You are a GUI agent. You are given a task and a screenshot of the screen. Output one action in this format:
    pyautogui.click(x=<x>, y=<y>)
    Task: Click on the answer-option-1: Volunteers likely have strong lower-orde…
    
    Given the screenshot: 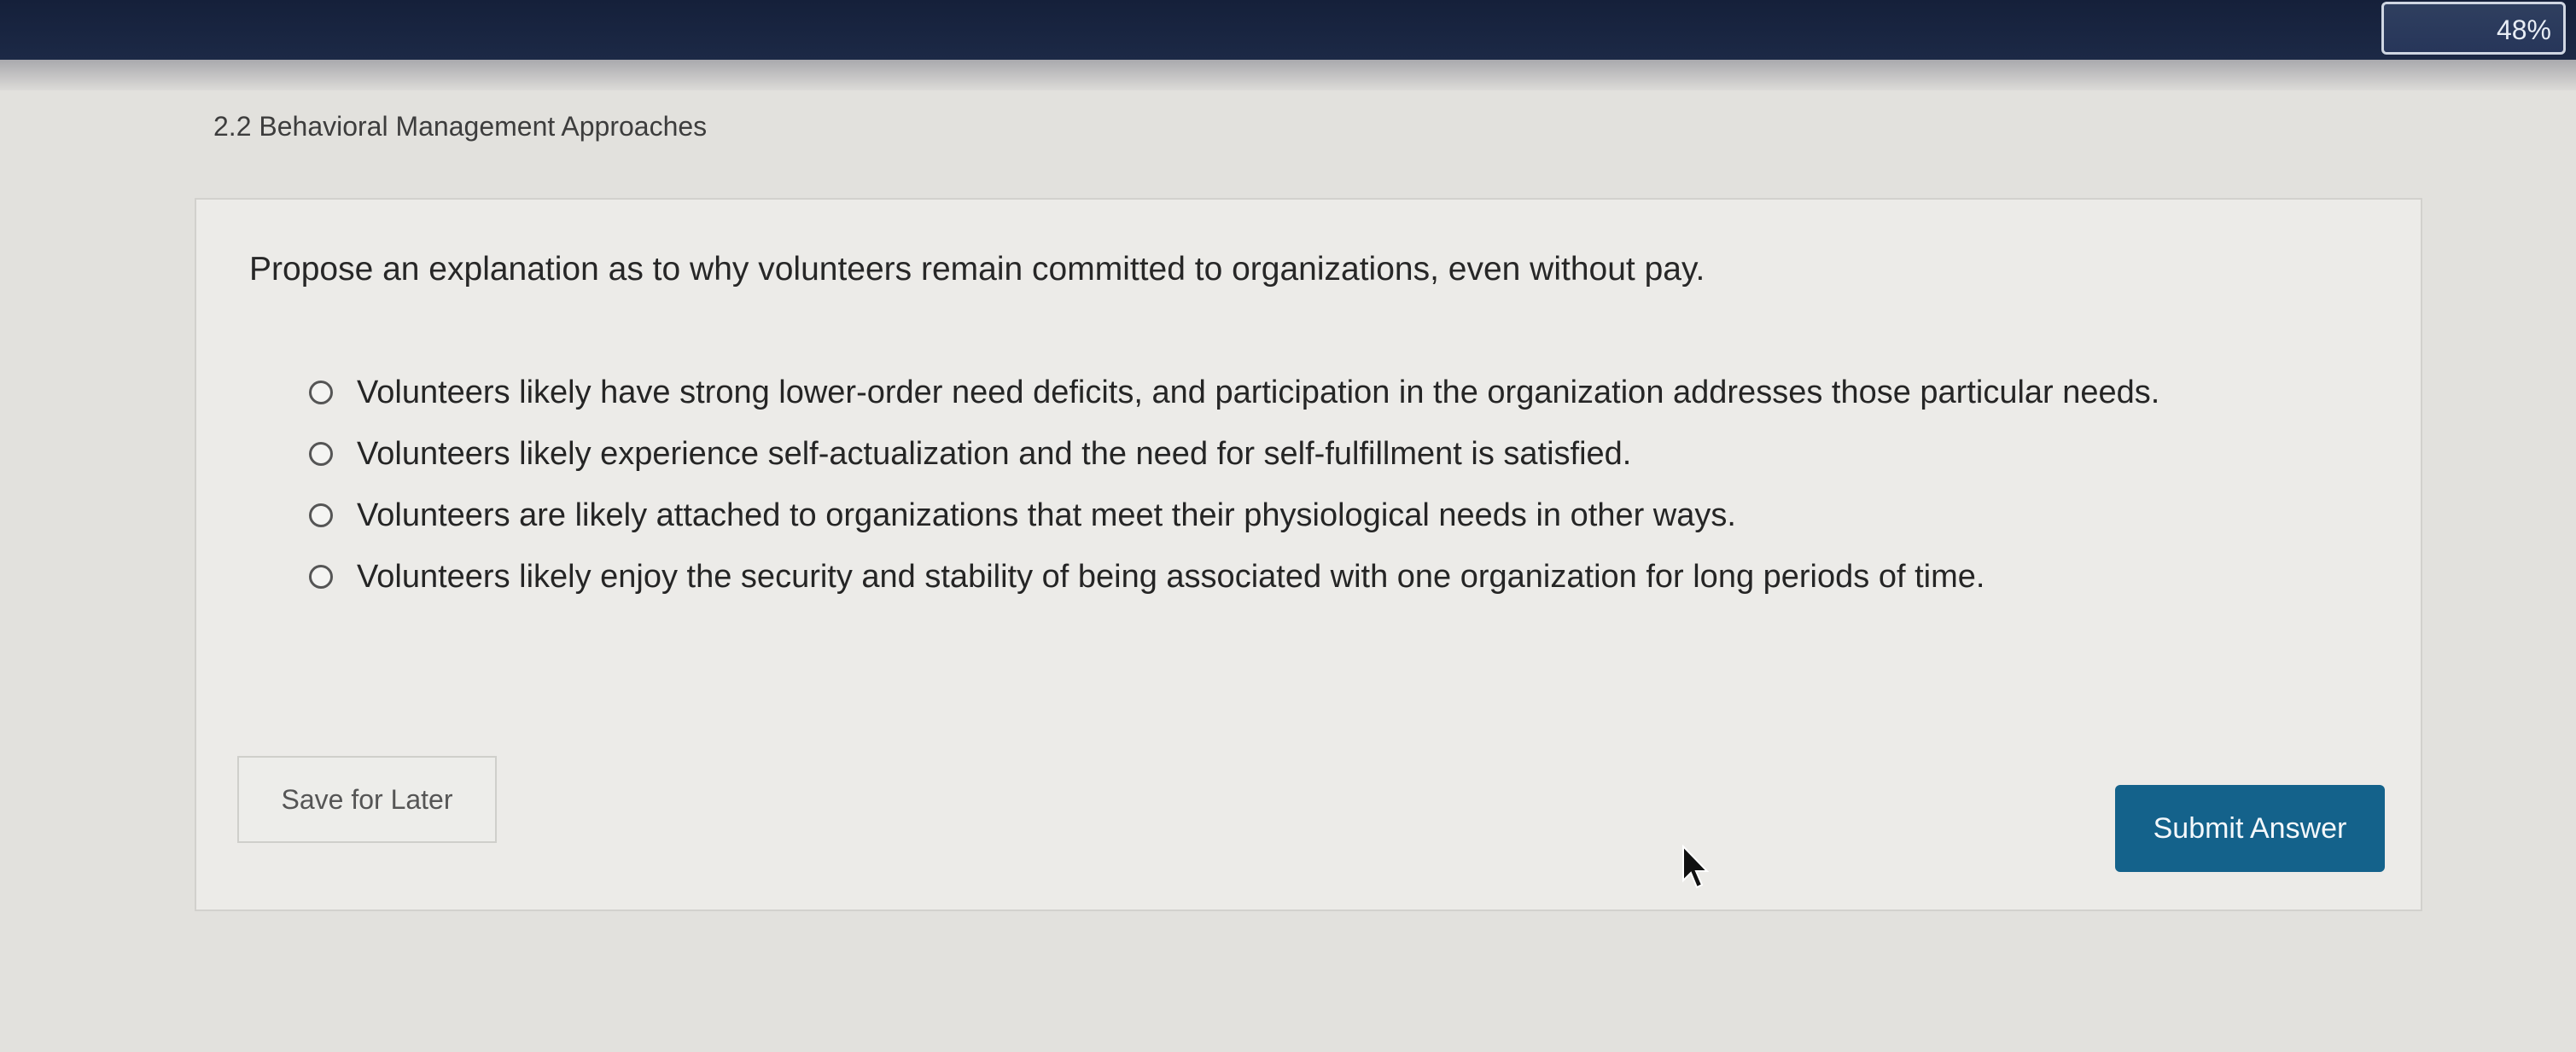 What is the action you would take?
    pyautogui.click(x=1307, y=392)
    